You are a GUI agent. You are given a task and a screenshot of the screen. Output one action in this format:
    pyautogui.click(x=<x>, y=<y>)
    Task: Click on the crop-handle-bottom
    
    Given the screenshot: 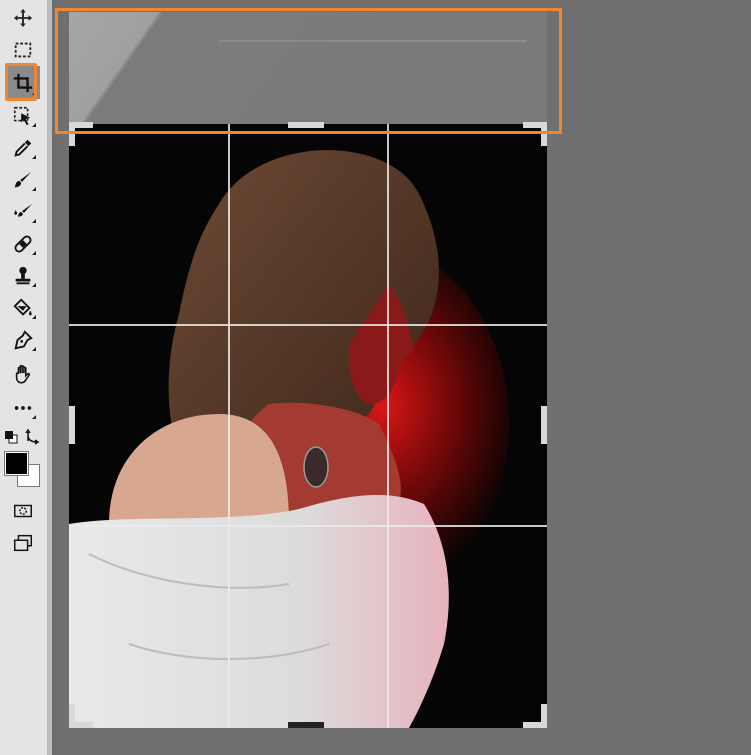 What is the action you would take?
    pyautogui.click(x=306, y=725)
    